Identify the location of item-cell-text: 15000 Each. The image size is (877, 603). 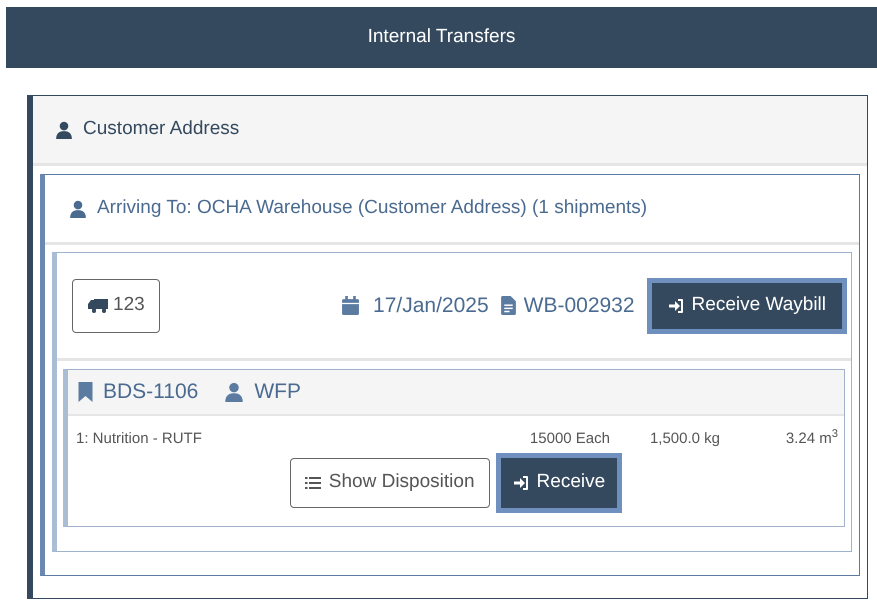
(569, 439).